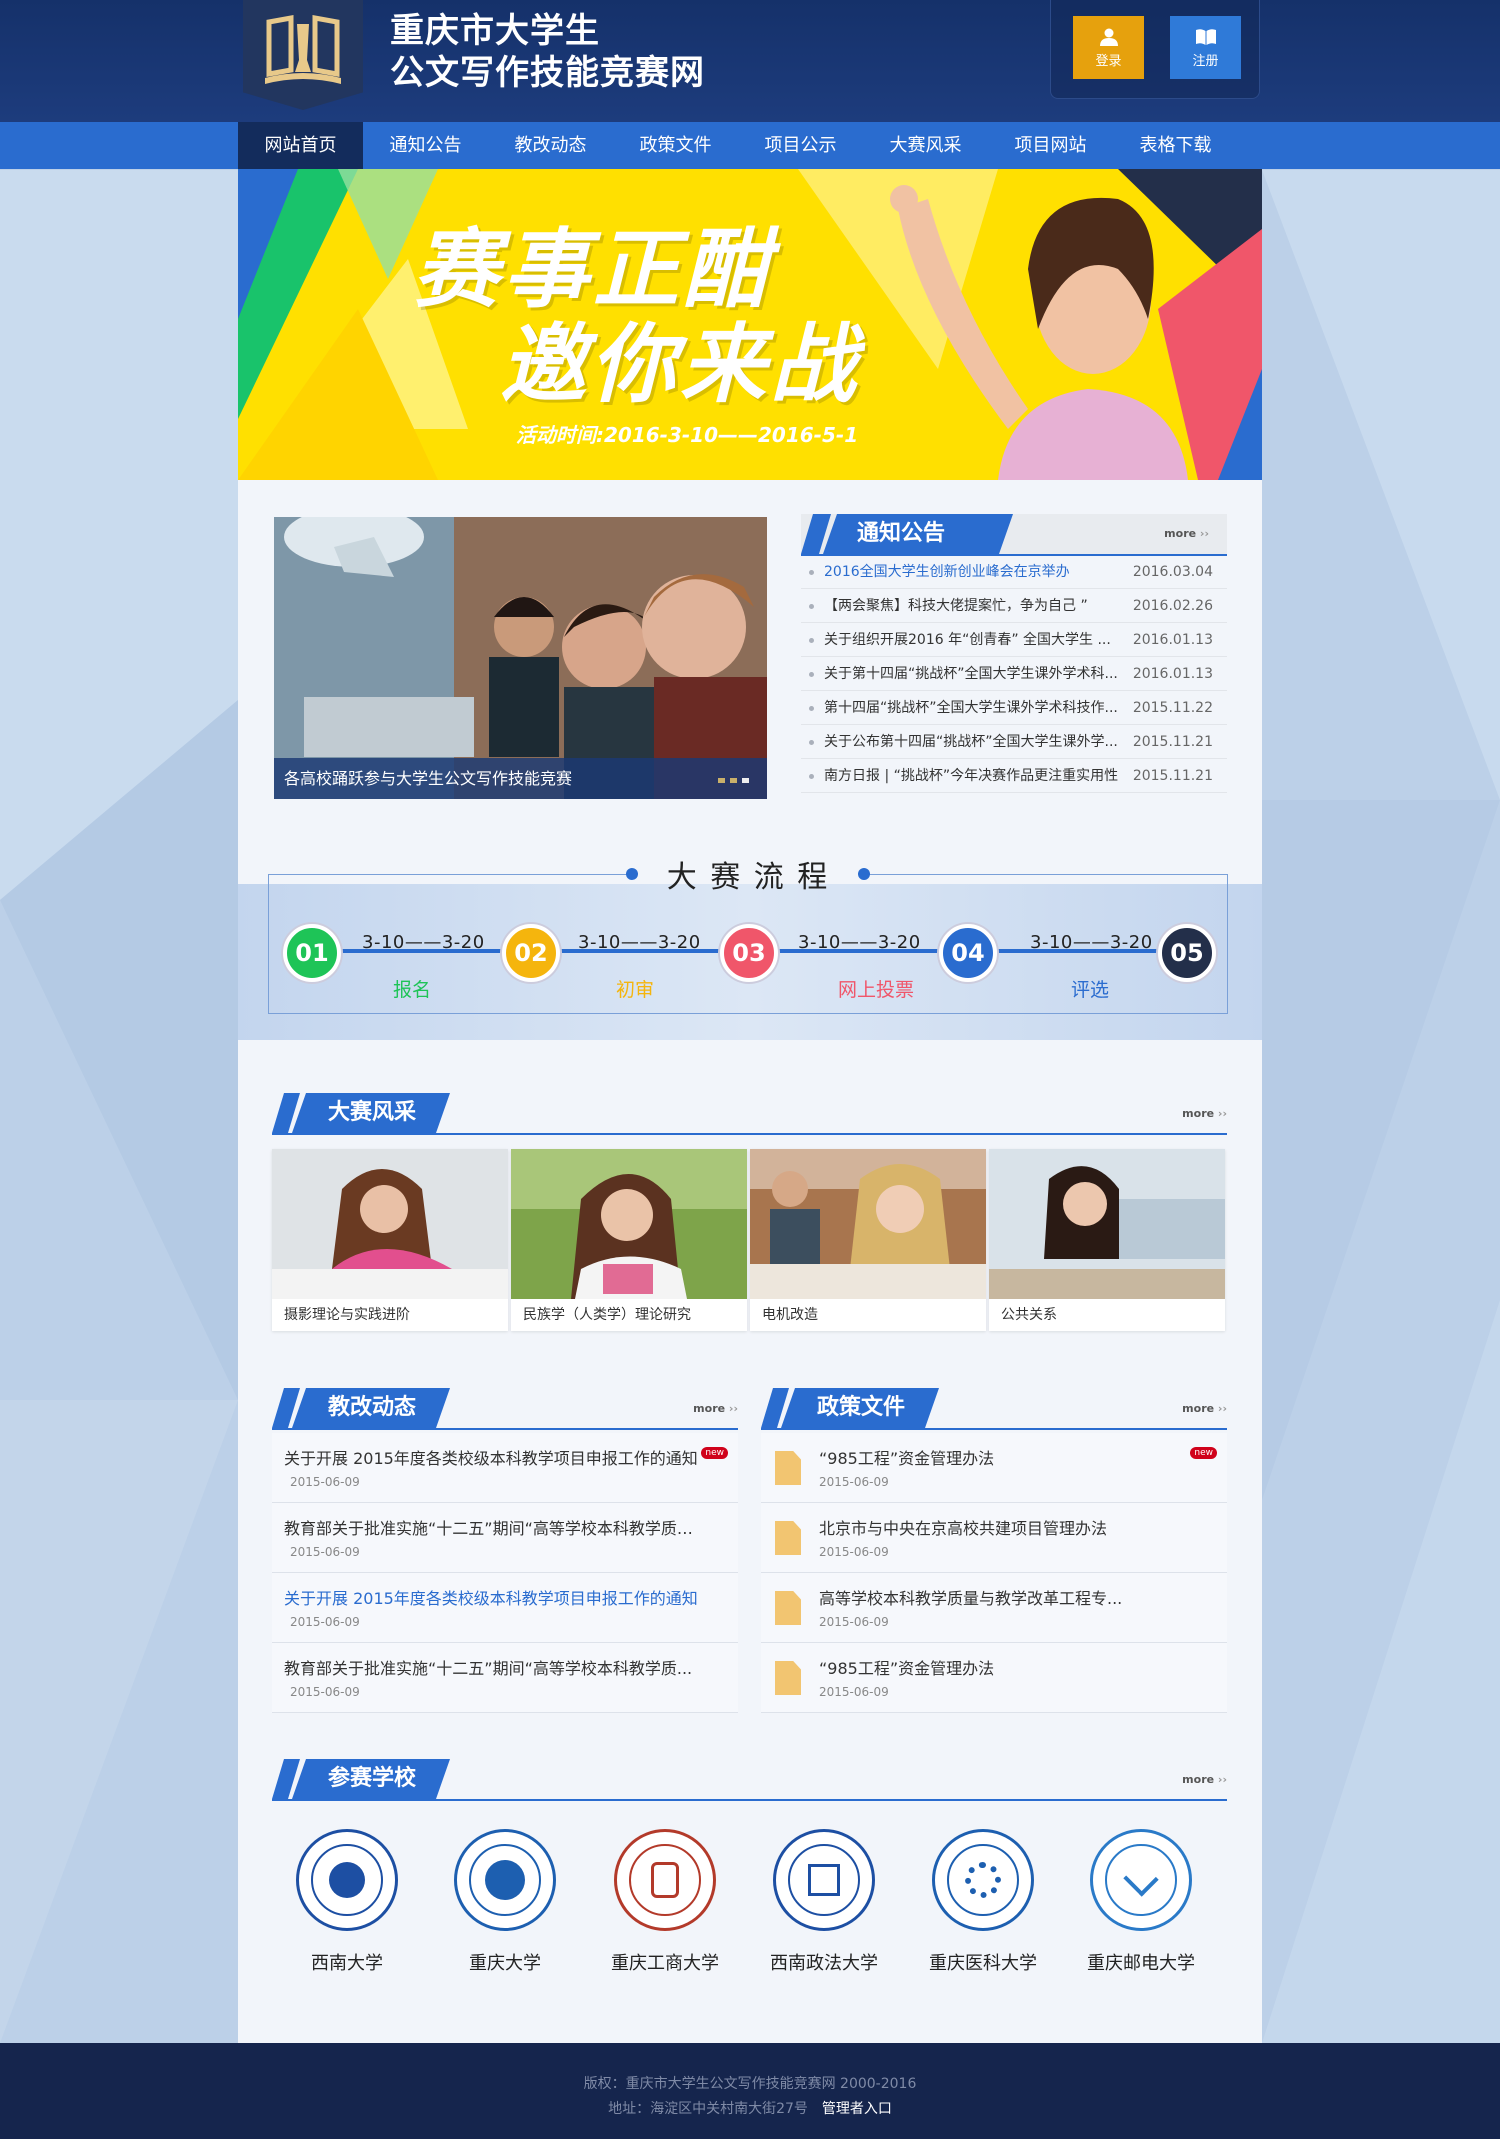 The image size is (1500, 2139). What do you see at coordinates (425, 145) in the screenshot?
I see `nav-item-notices: 通知公告` at bounding box center [425, 145].